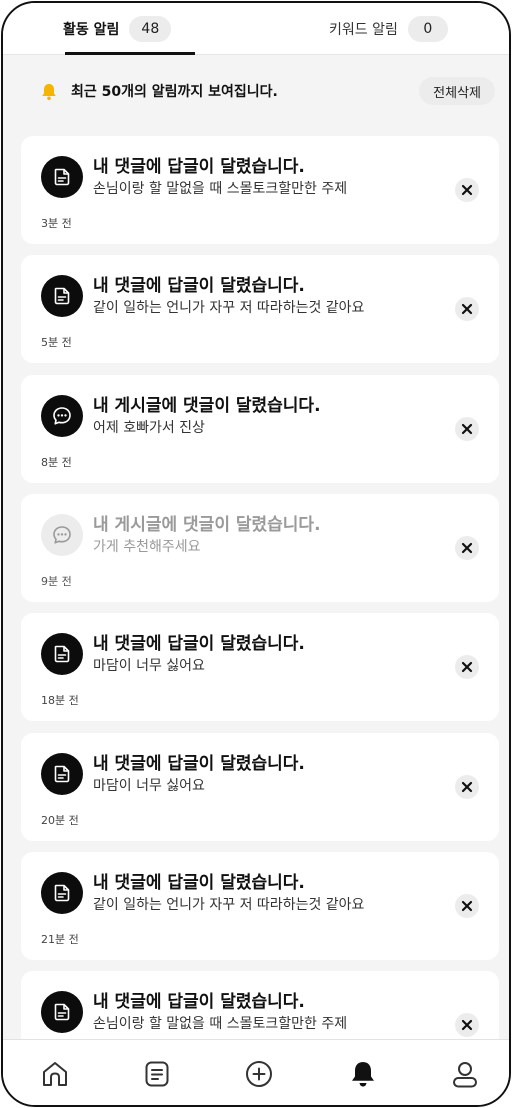 This screenshot has width=512, height=1108. I want to click on nav-add, so click(259, 1074).